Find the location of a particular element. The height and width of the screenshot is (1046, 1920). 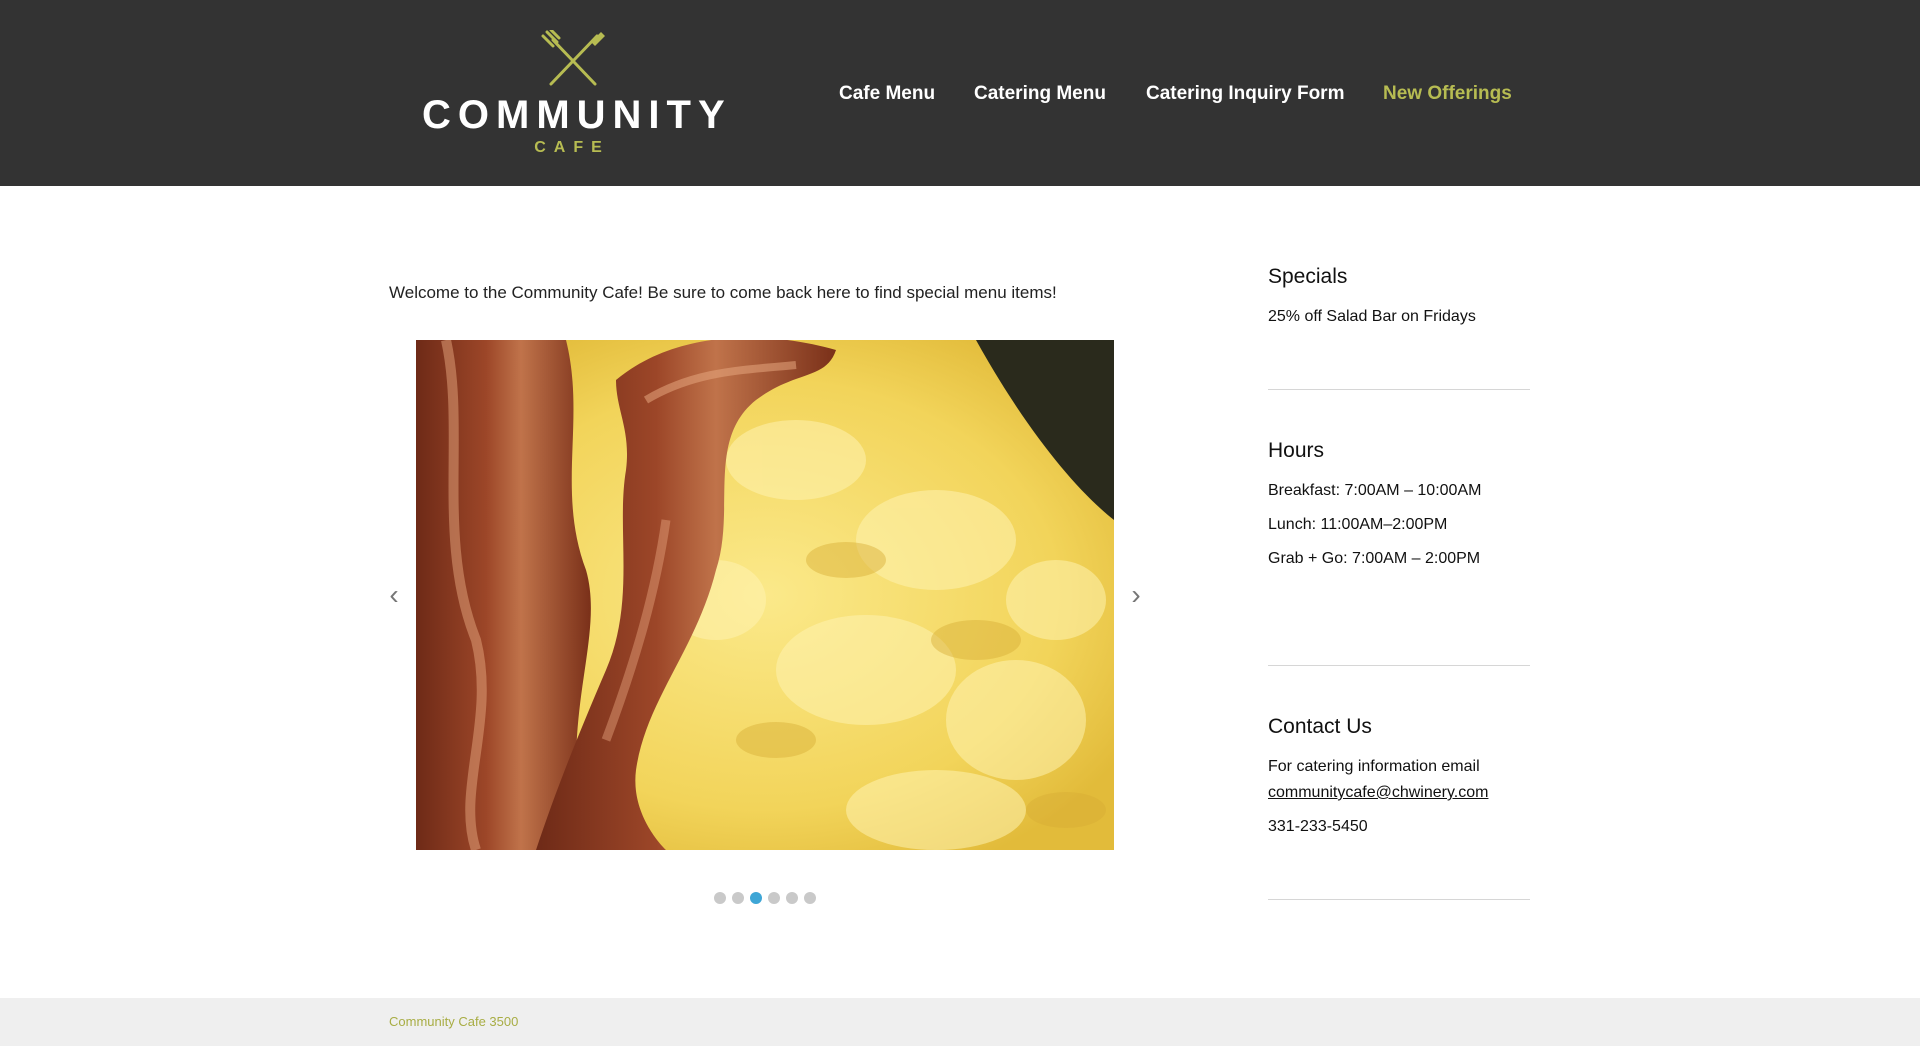

contact-email-link: communitycafe@chwinery.com is located at coordinates (1378, 792).